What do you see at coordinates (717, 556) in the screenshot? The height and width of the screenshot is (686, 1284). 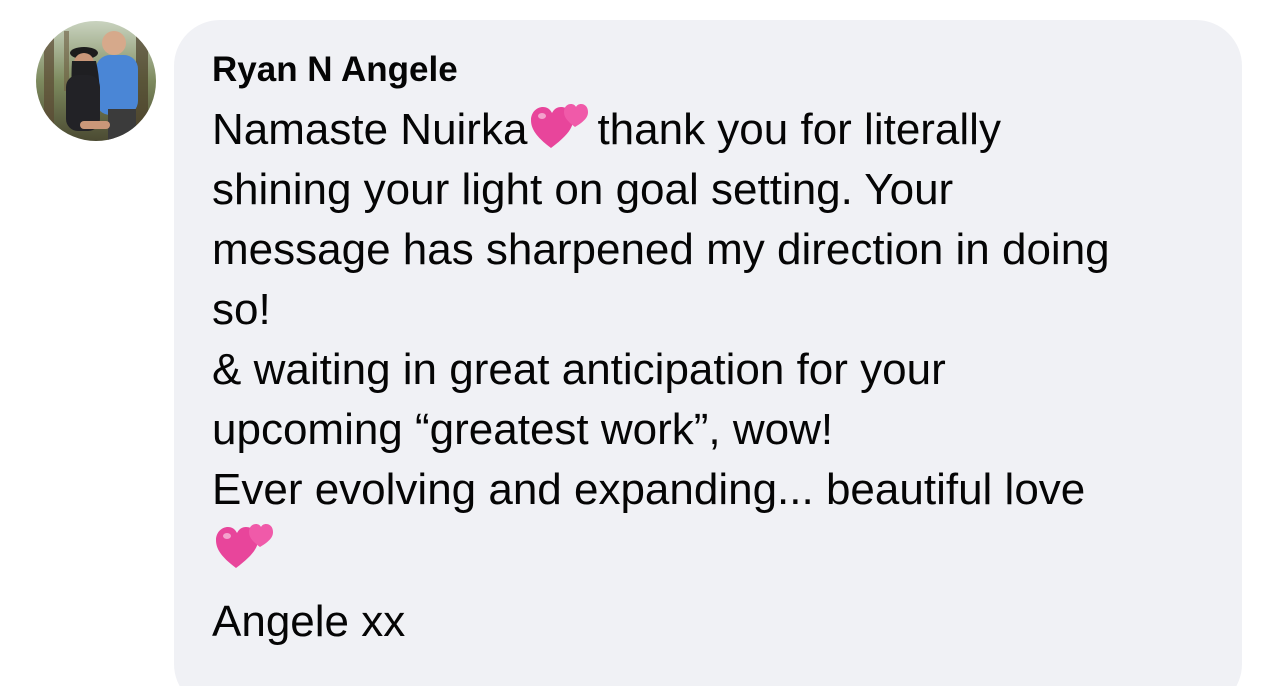 I see `comment-line` at bounding box center [717, 556].